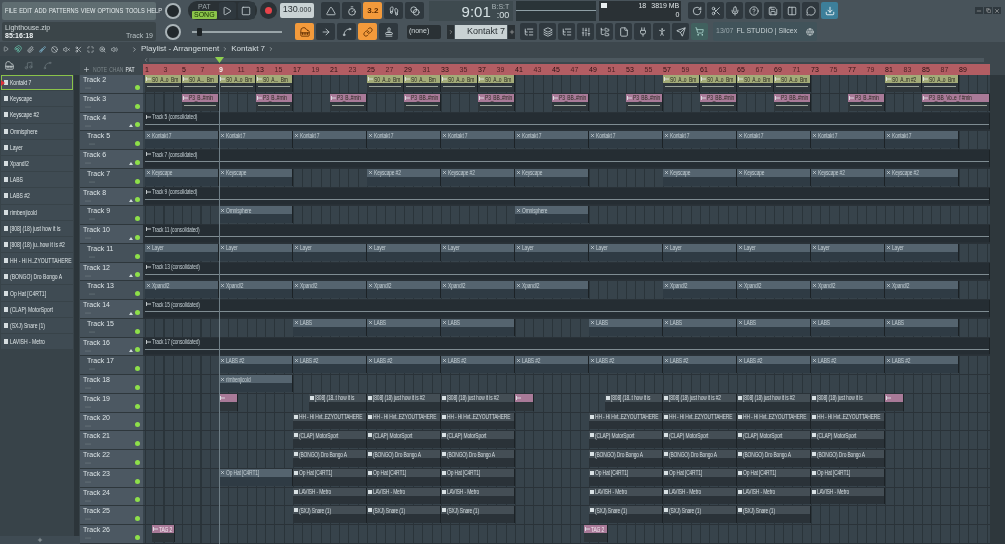  Describe the element at coordinates (304, 31) in the screenshot. I see `piano-keys-toggle` at that location.